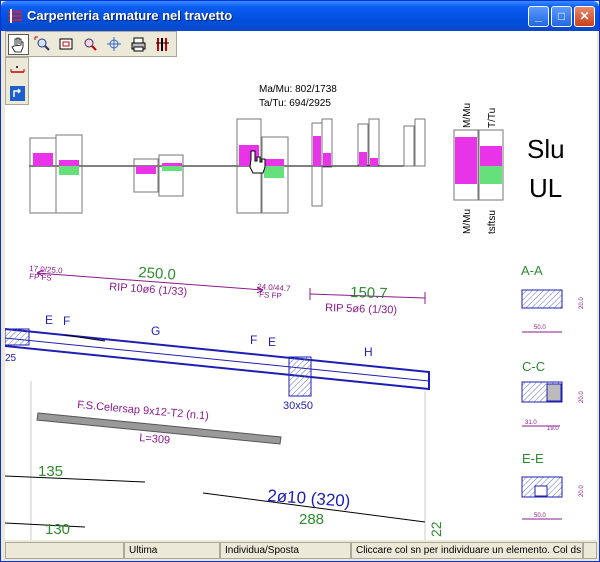 Image resolution: width=600 pixels, height=562 pixels. I want to click on tooltip-moment: Ma/Mu: 802/1738, so click(298, 89).